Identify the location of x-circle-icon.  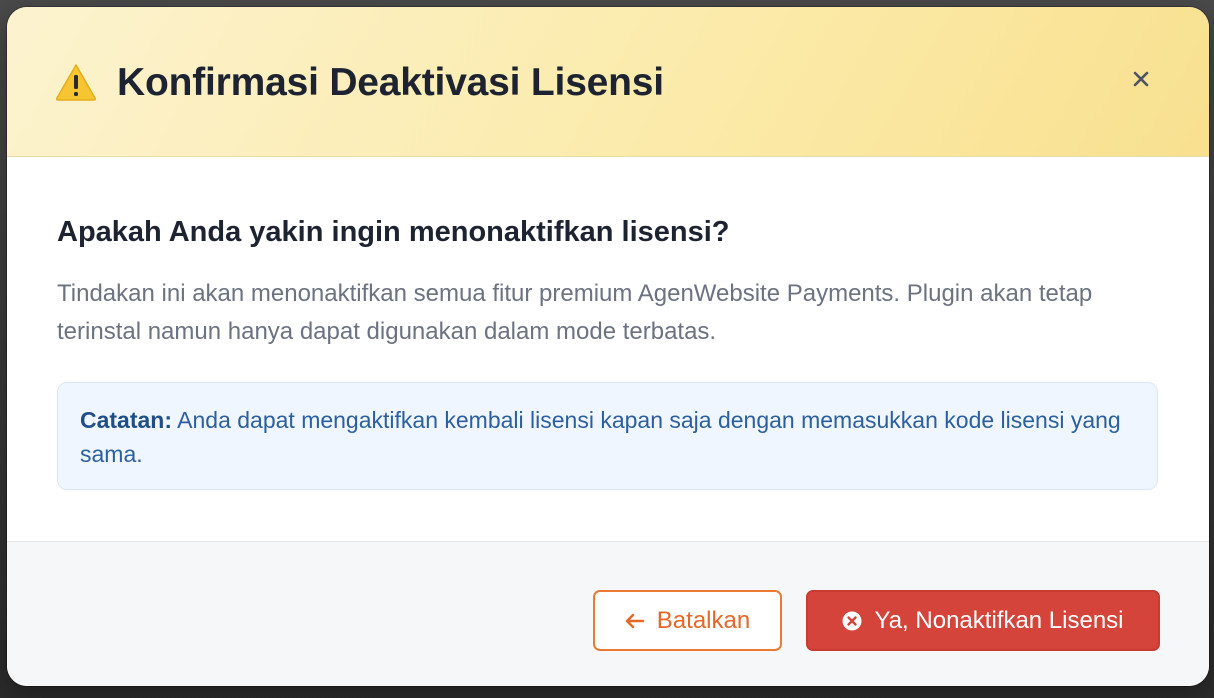
(852, 621).